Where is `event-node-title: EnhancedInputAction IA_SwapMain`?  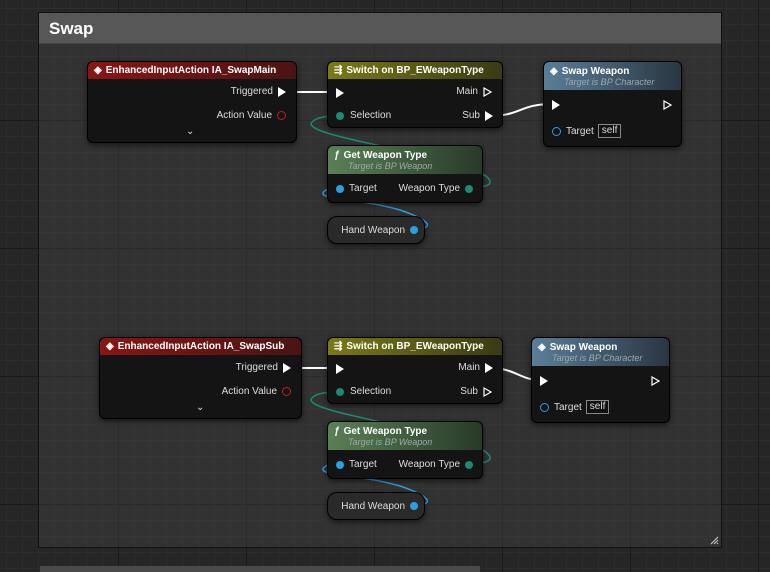 event-node-title: EnhancedInputAction IA_SwapMain is located at coordinates (191, 70).